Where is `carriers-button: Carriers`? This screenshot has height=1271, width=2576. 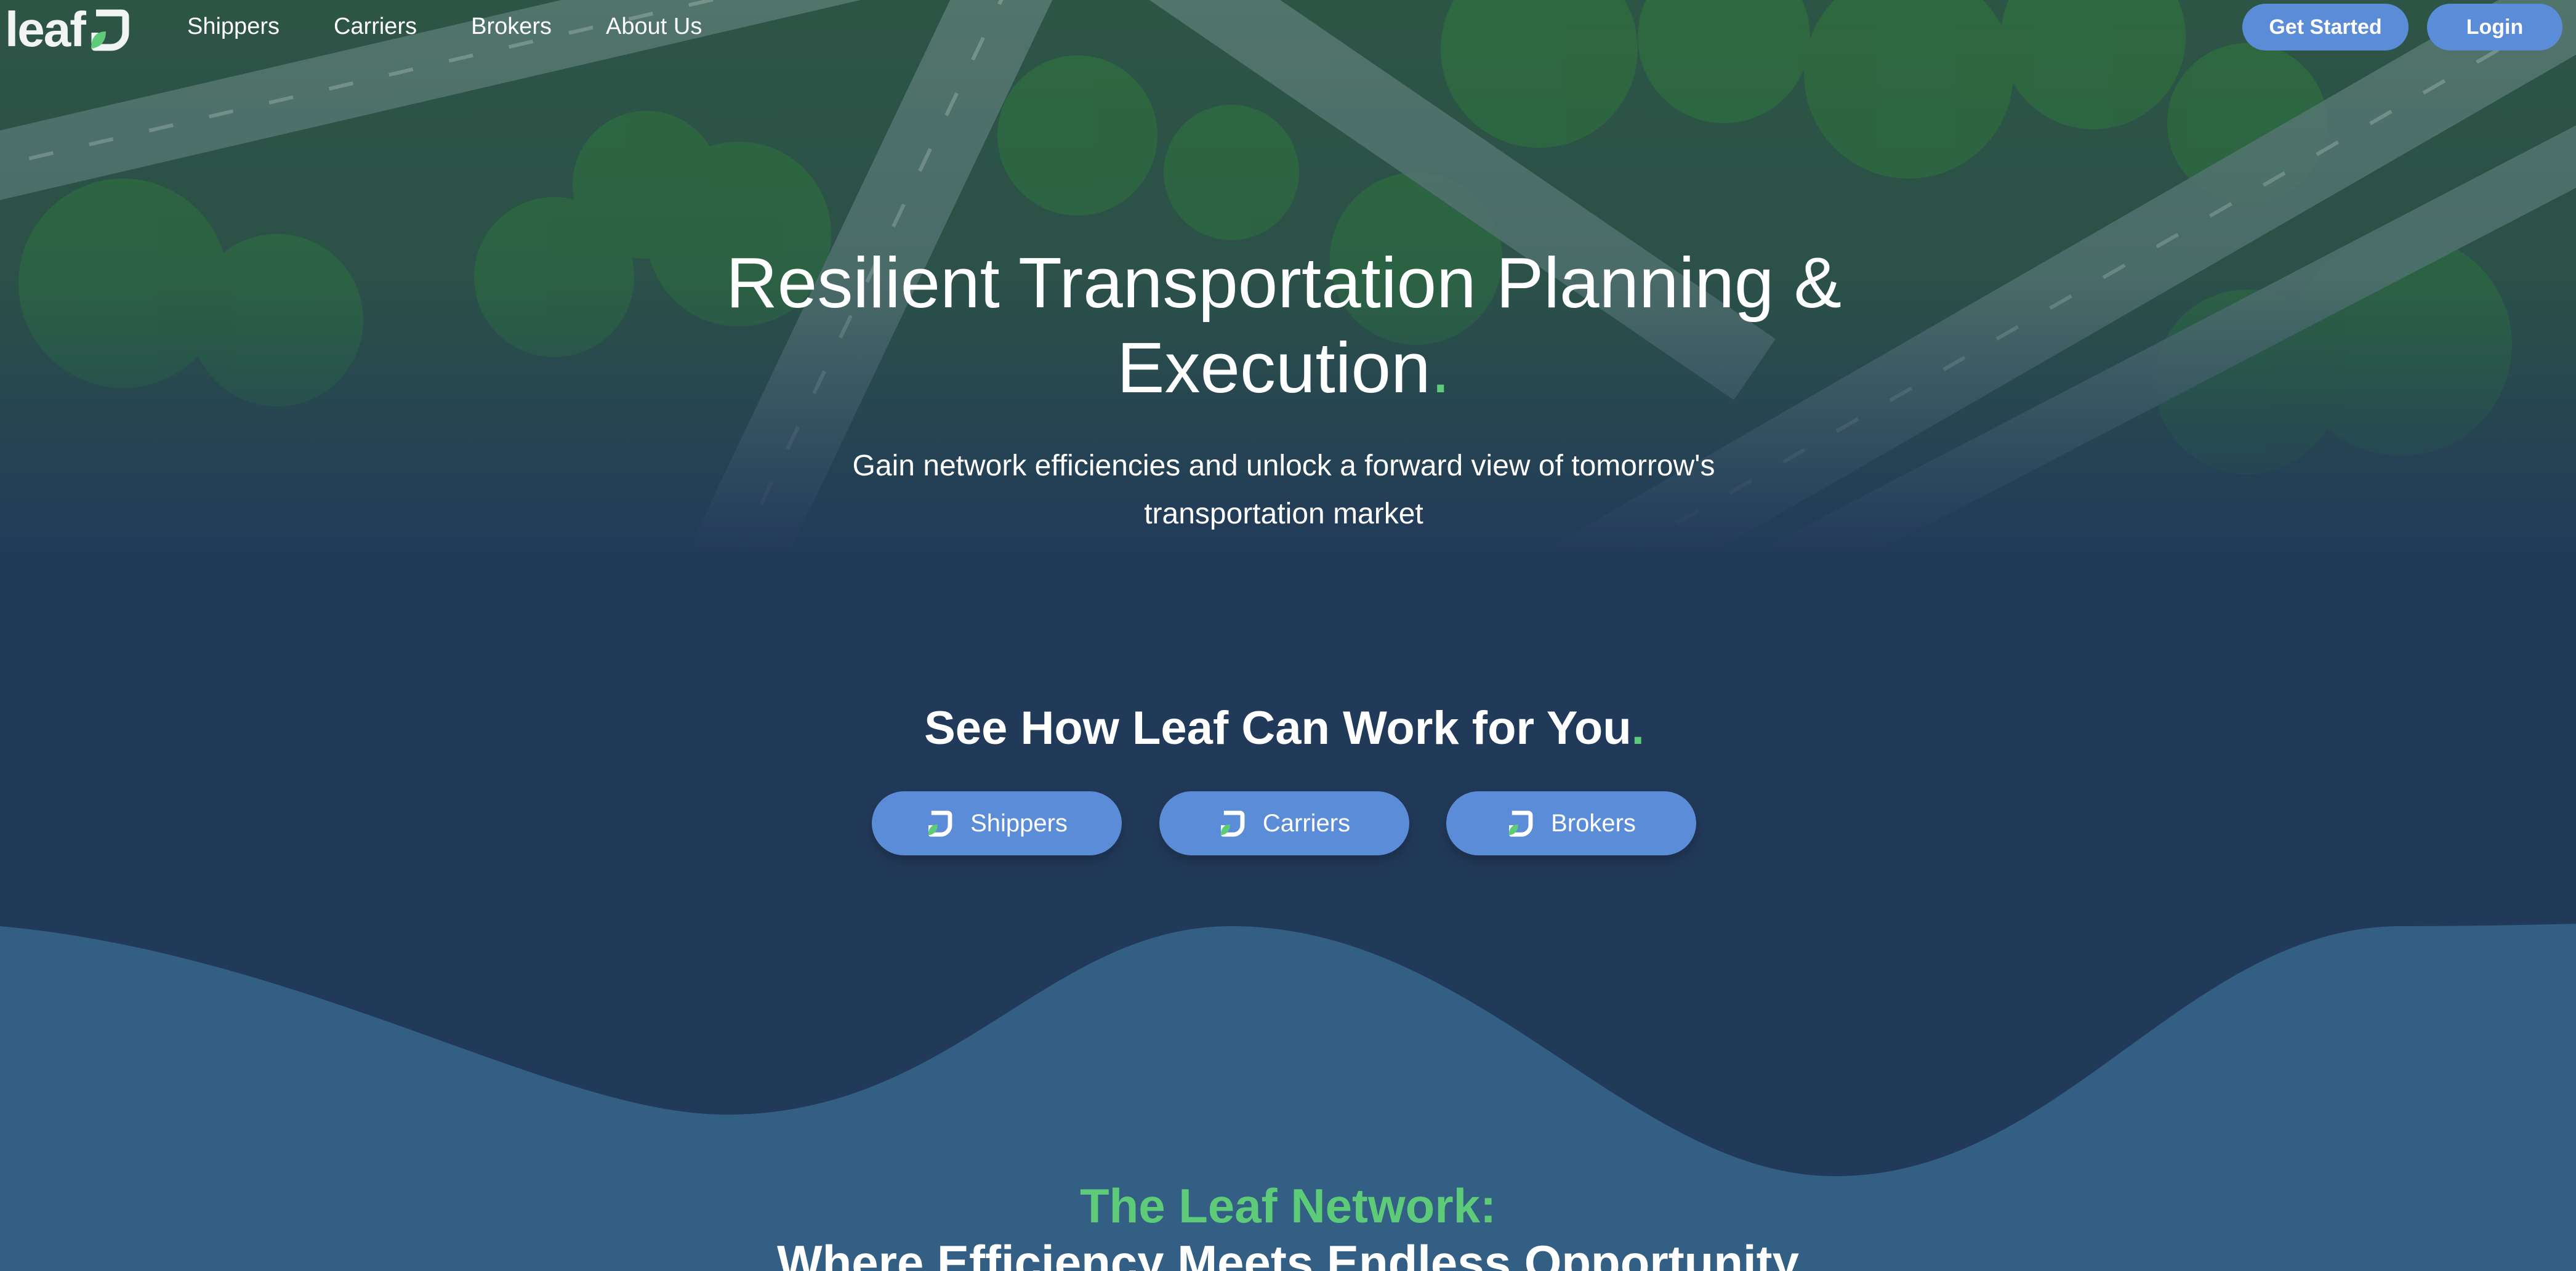 carriers-button: Carriers is located at coordinates (1284, 823).